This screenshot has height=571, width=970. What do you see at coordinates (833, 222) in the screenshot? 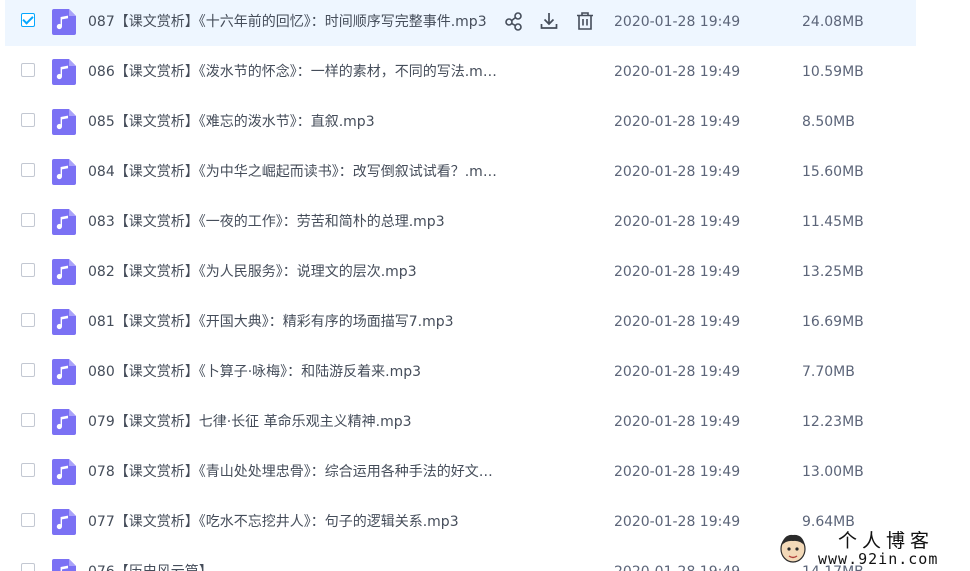
I see `file-size: 11.45MB` at bounding box center [833, 222].